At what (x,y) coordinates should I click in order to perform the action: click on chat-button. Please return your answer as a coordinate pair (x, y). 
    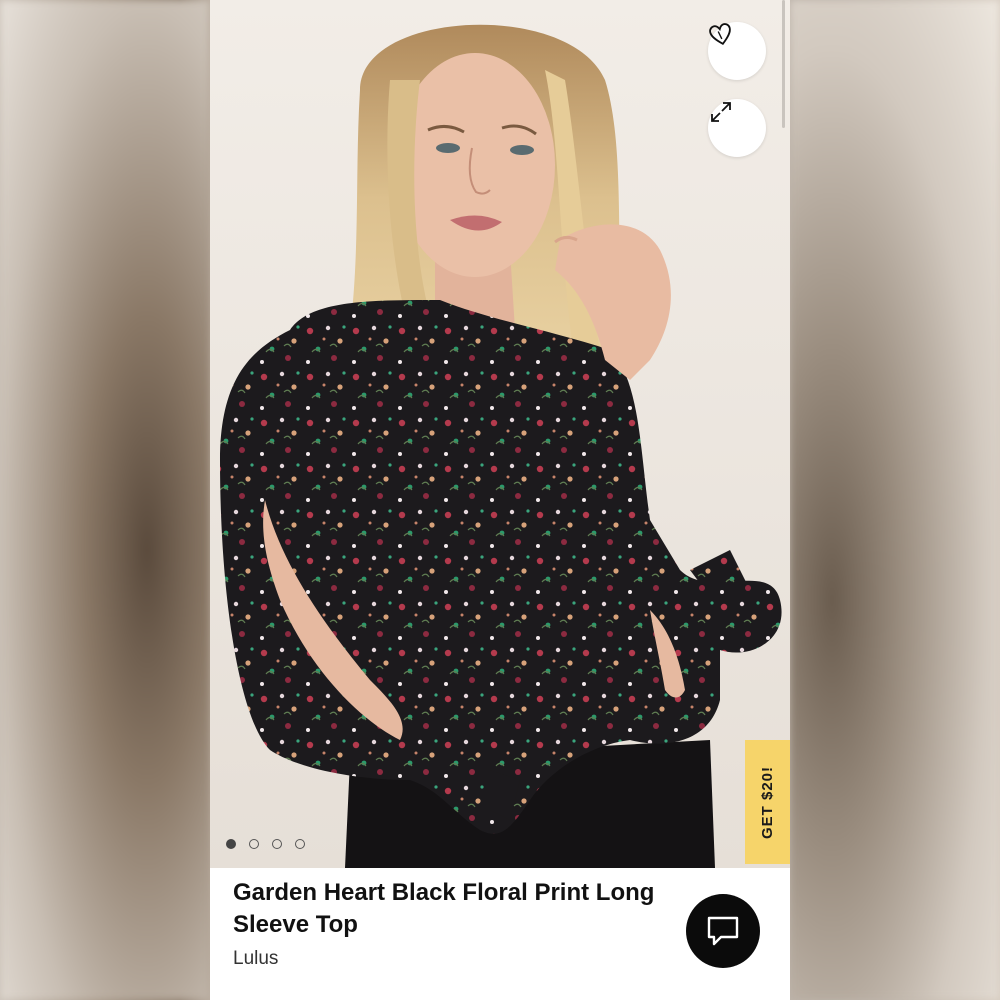
    Looking at the image, I should click on (723, 931).